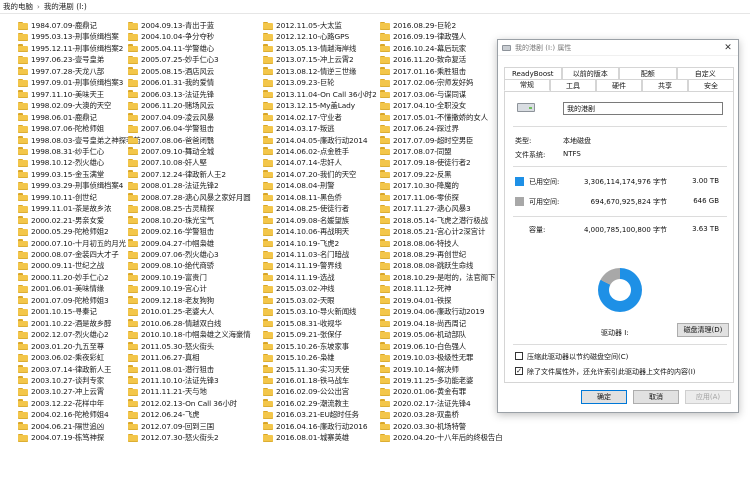 This screenshot has height=478, width=750. Describe the element at coordinates (419, 185) in the screenshot. I see `folder-item: 2017.10.30-降魔的` at that location.